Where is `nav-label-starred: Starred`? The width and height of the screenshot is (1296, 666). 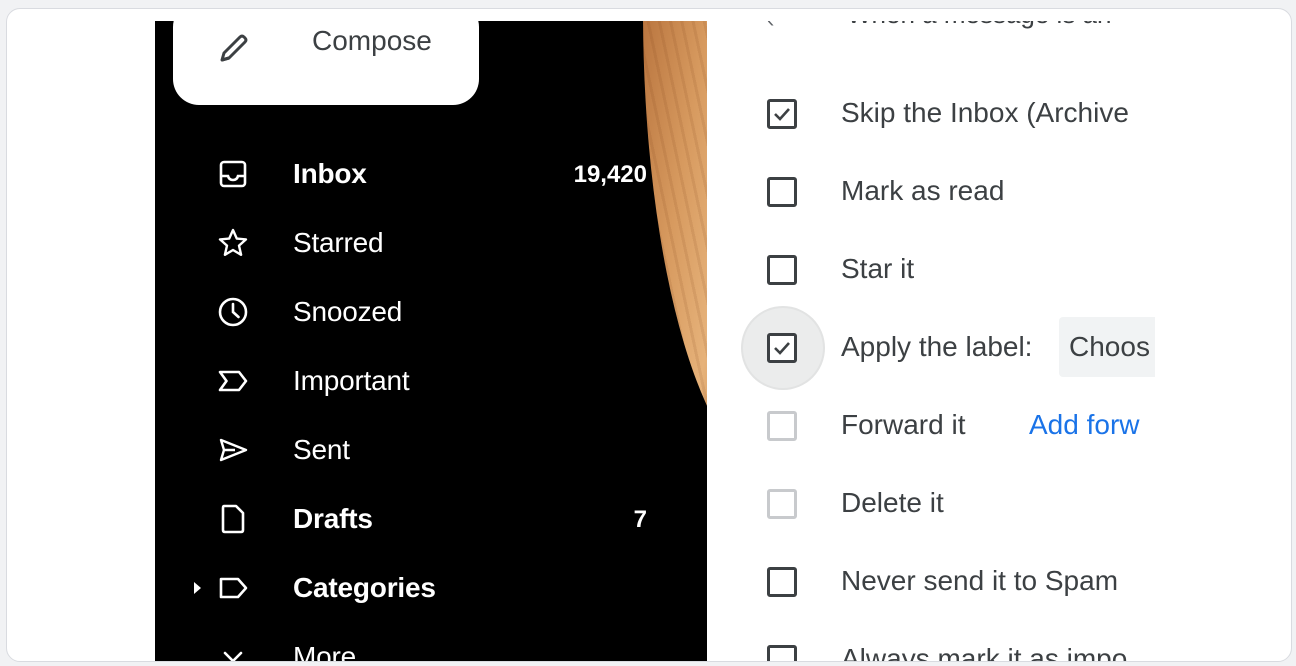
nav-label-starred: Starred is located at coordinates (338, 242).